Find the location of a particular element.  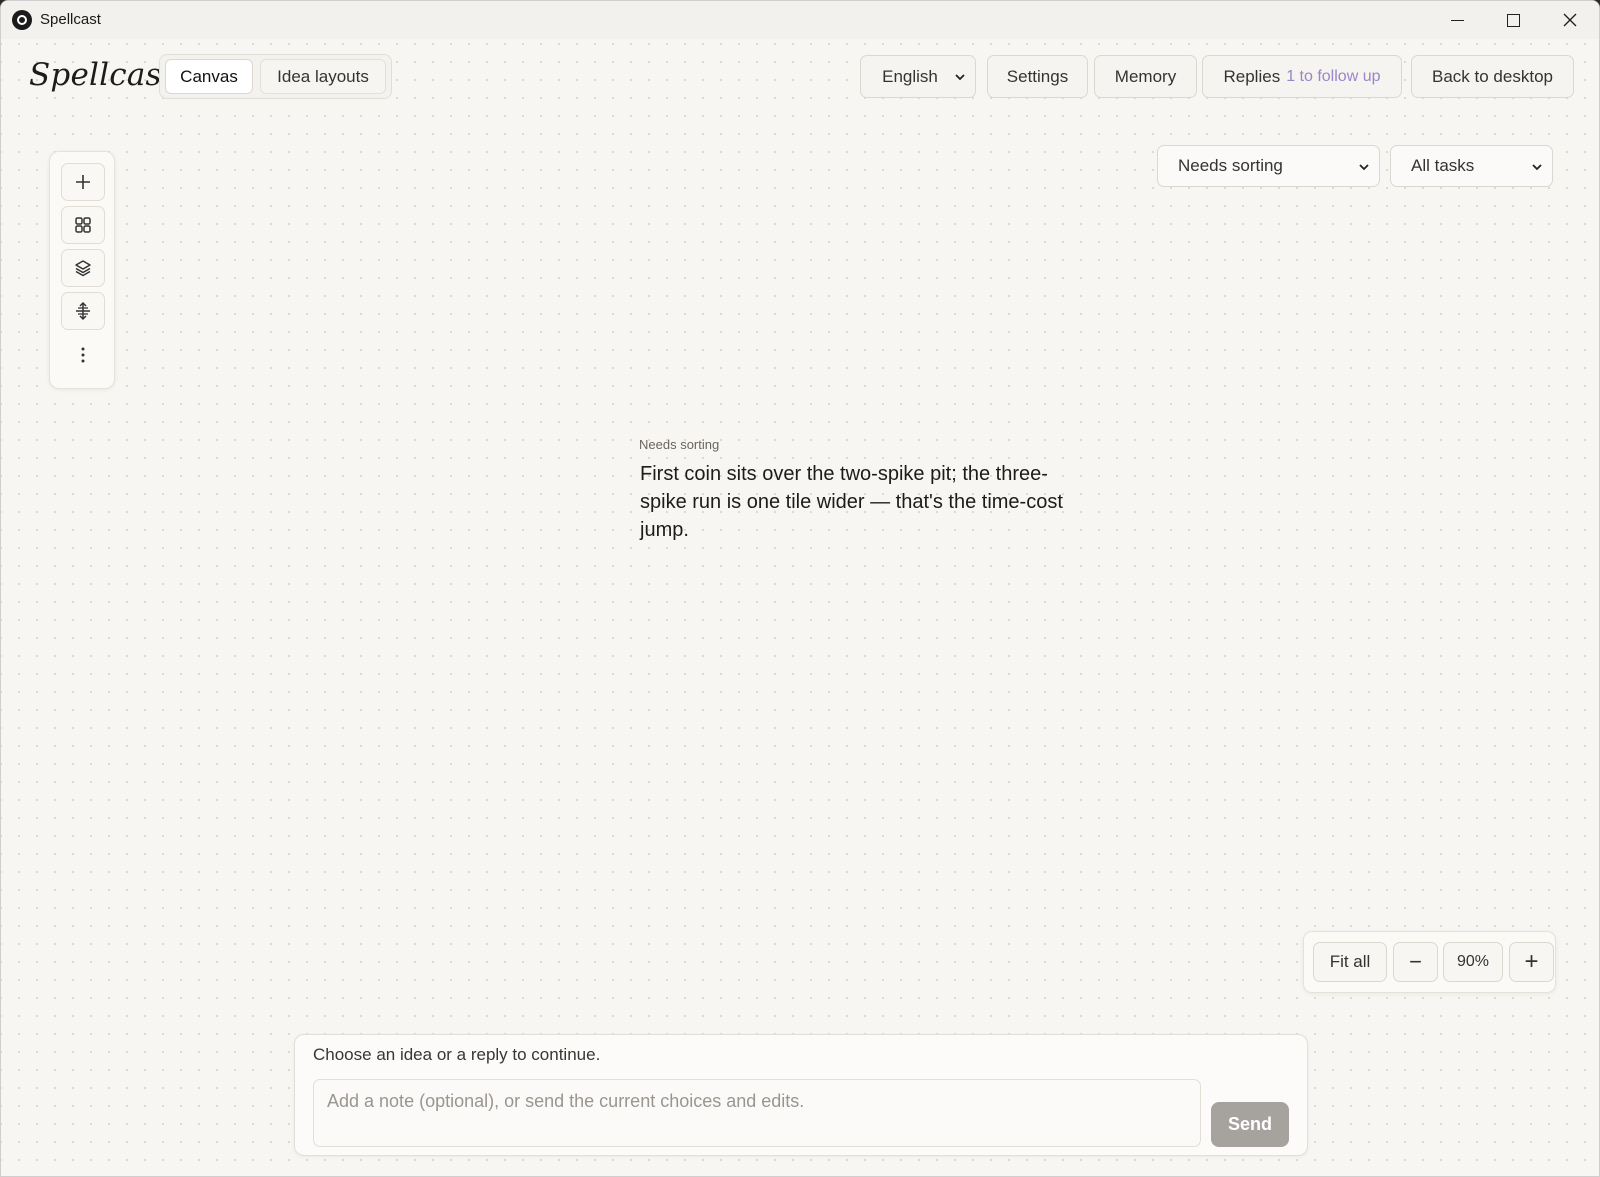

align-icon is located at coordinates (83, 311).